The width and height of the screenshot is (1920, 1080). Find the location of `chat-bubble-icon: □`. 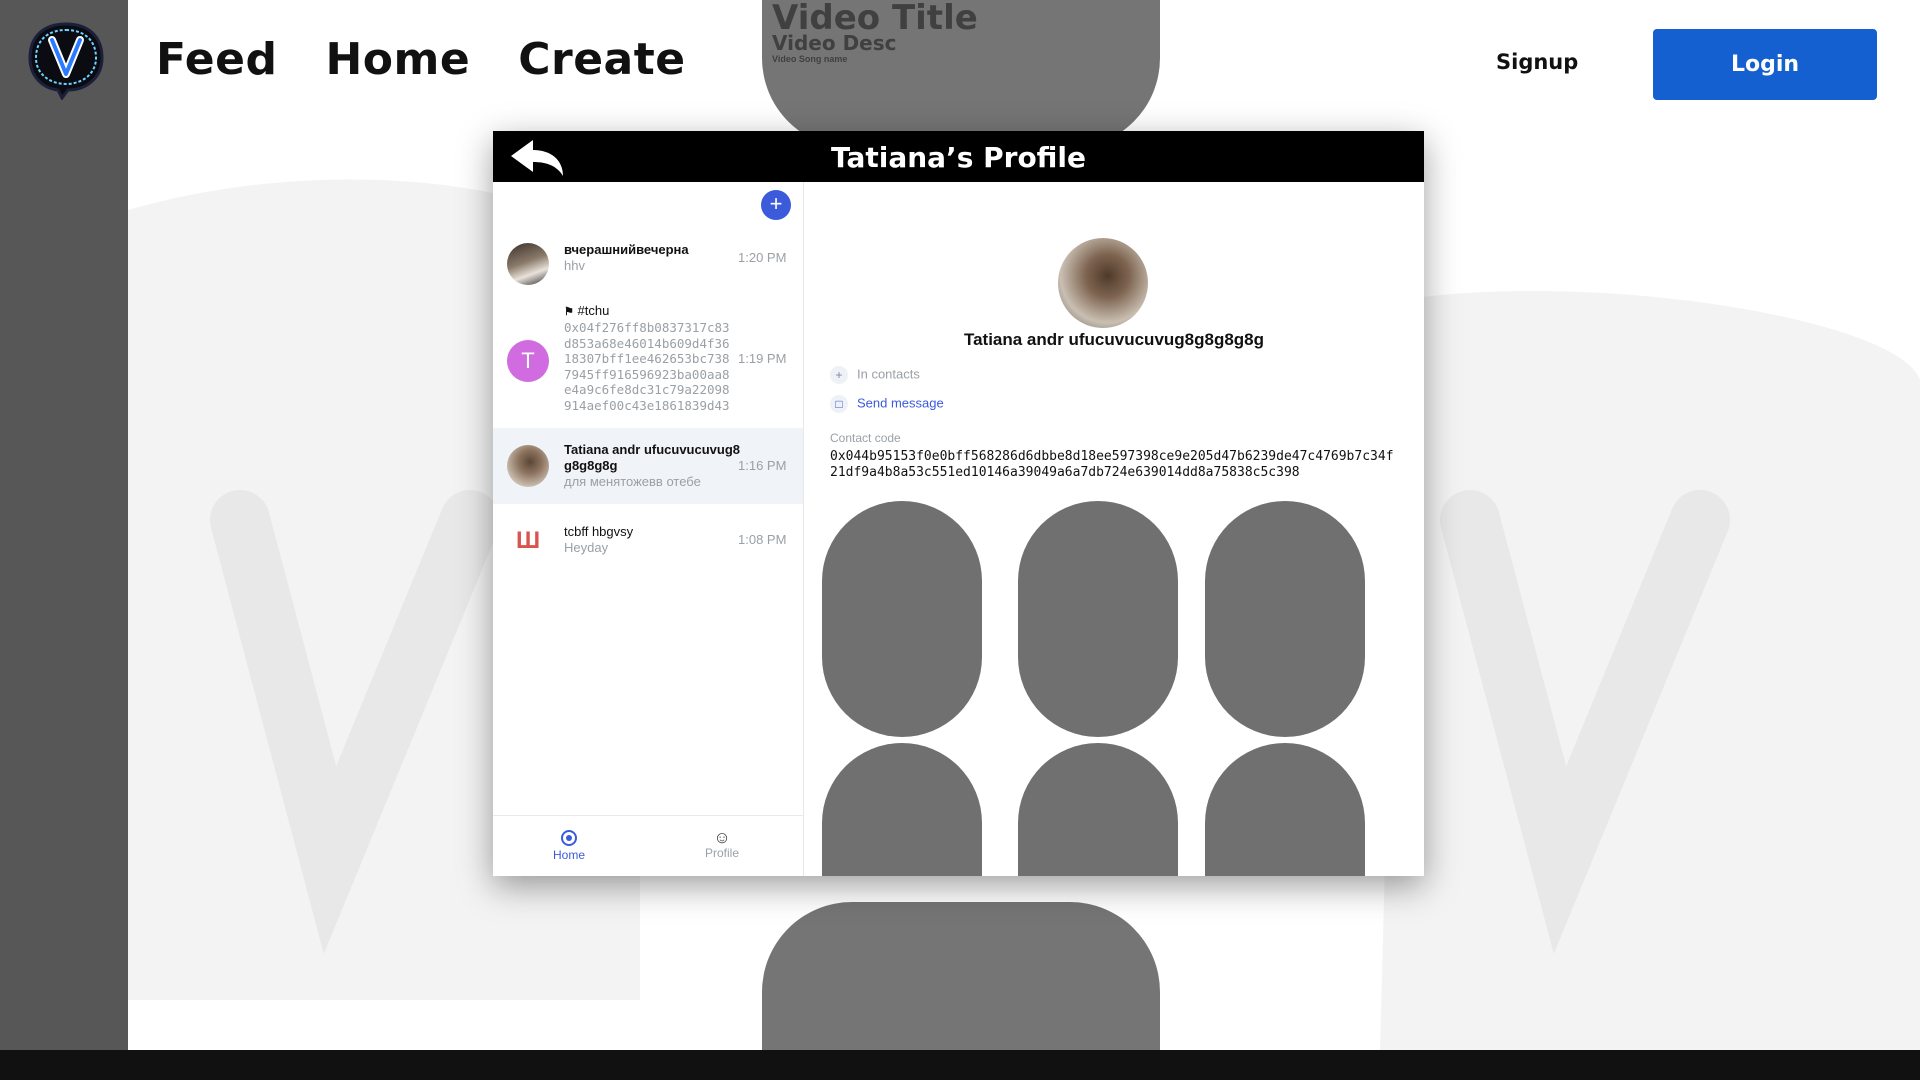

chat-bubble-icon: □ is located at coordinates (839, 404).